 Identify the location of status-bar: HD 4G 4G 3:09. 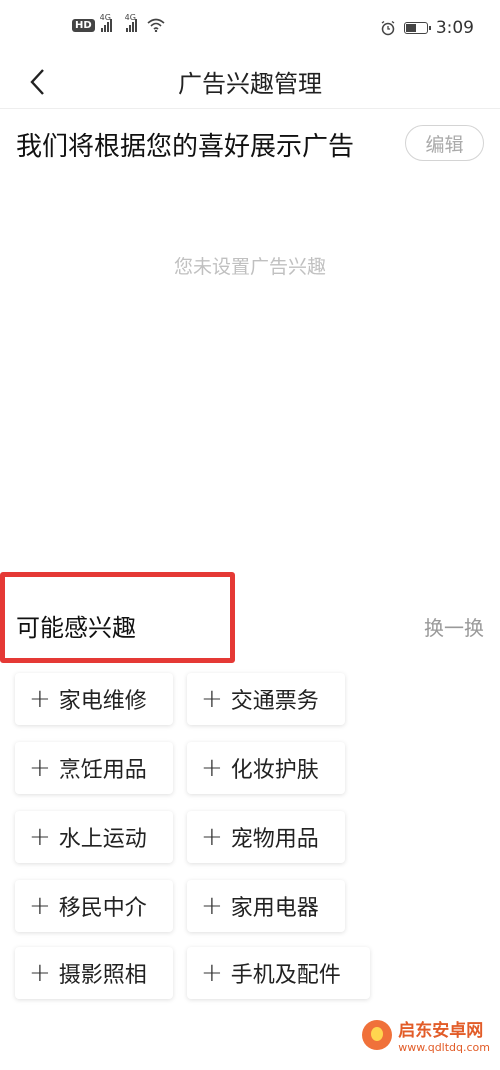
(250, 29).